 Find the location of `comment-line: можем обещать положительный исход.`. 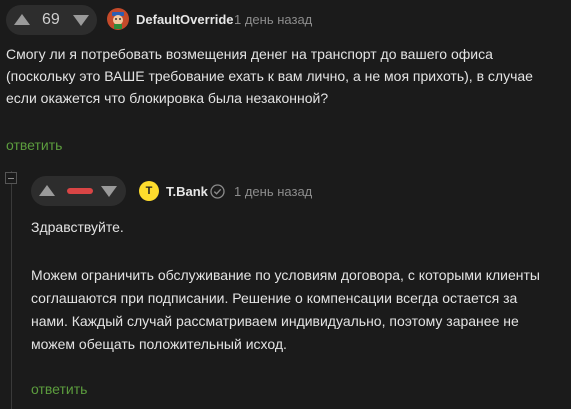

comment-line: можем обещать положительный исход. is located at coordinates (159, 344).